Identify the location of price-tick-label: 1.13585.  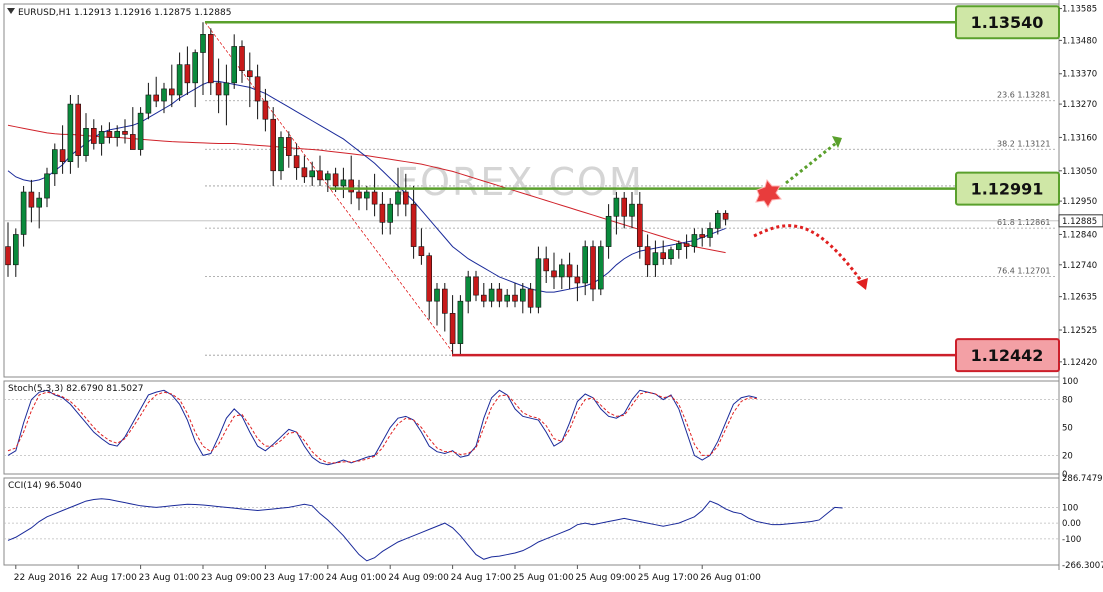
(1079, 10).